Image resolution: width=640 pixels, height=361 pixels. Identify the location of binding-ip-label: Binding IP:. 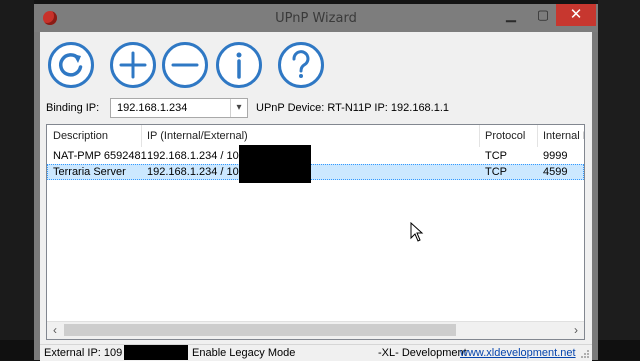
(73, 108).